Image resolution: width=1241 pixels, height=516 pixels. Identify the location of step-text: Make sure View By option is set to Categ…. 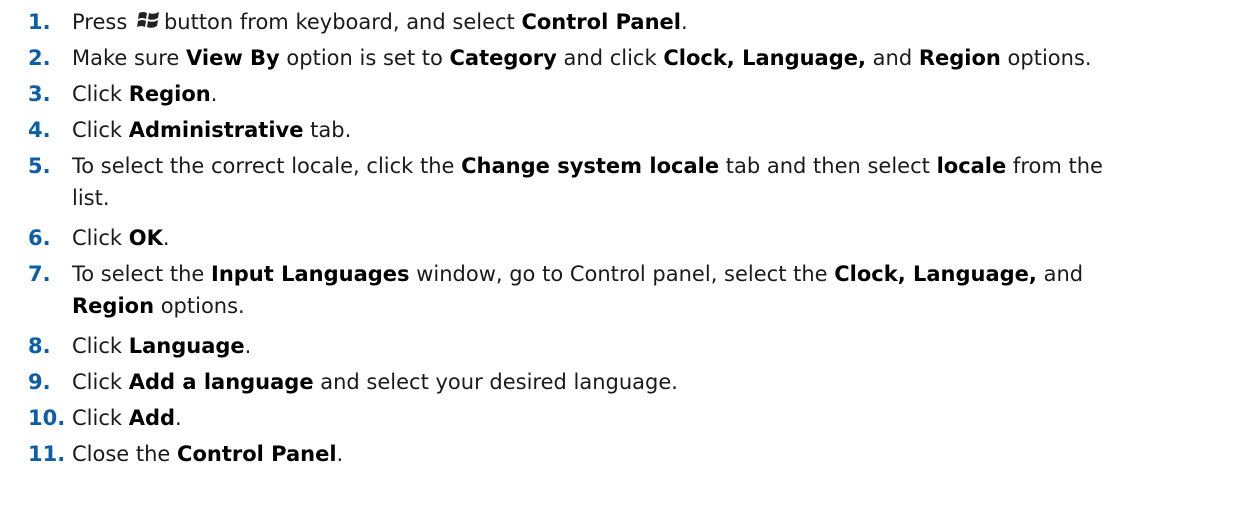
(652, 58).